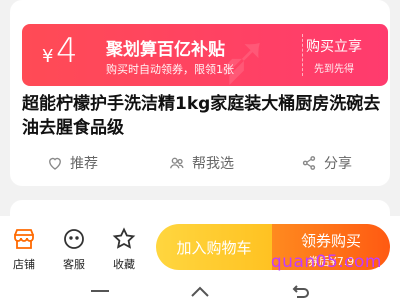  I want to click on product-actions: 推荐 帮我选 分享, so click(200, 163).